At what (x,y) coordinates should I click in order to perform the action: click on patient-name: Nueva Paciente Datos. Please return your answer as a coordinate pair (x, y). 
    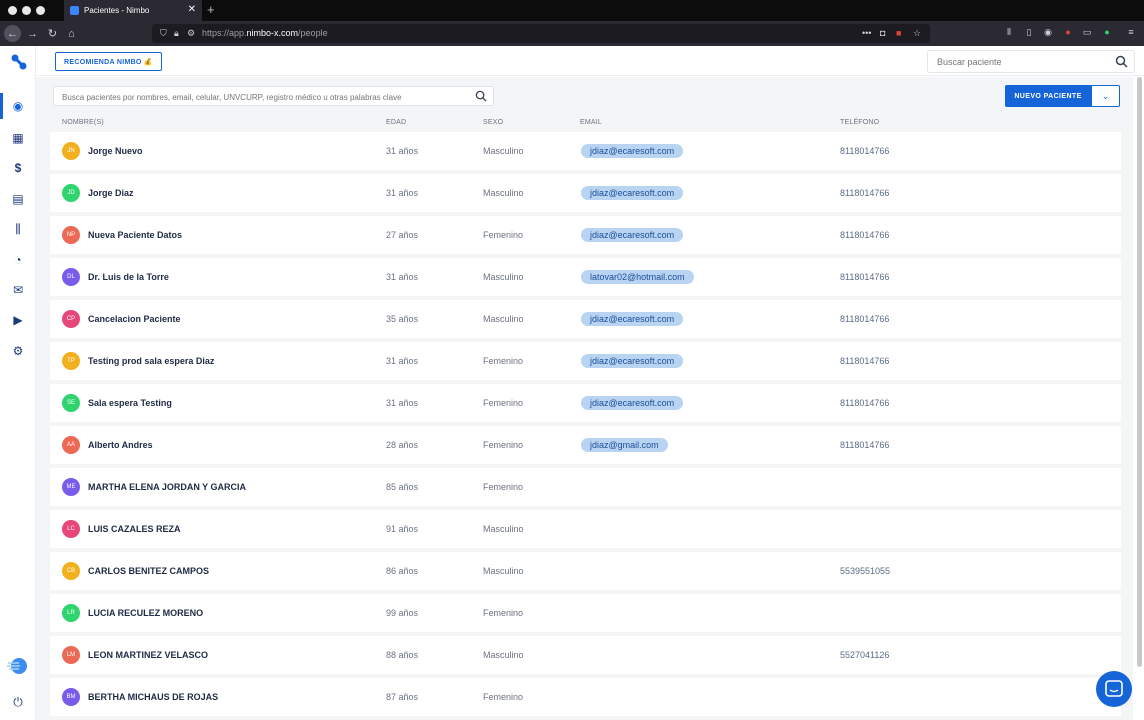
    Looking at the image, I should click on (135, 235).